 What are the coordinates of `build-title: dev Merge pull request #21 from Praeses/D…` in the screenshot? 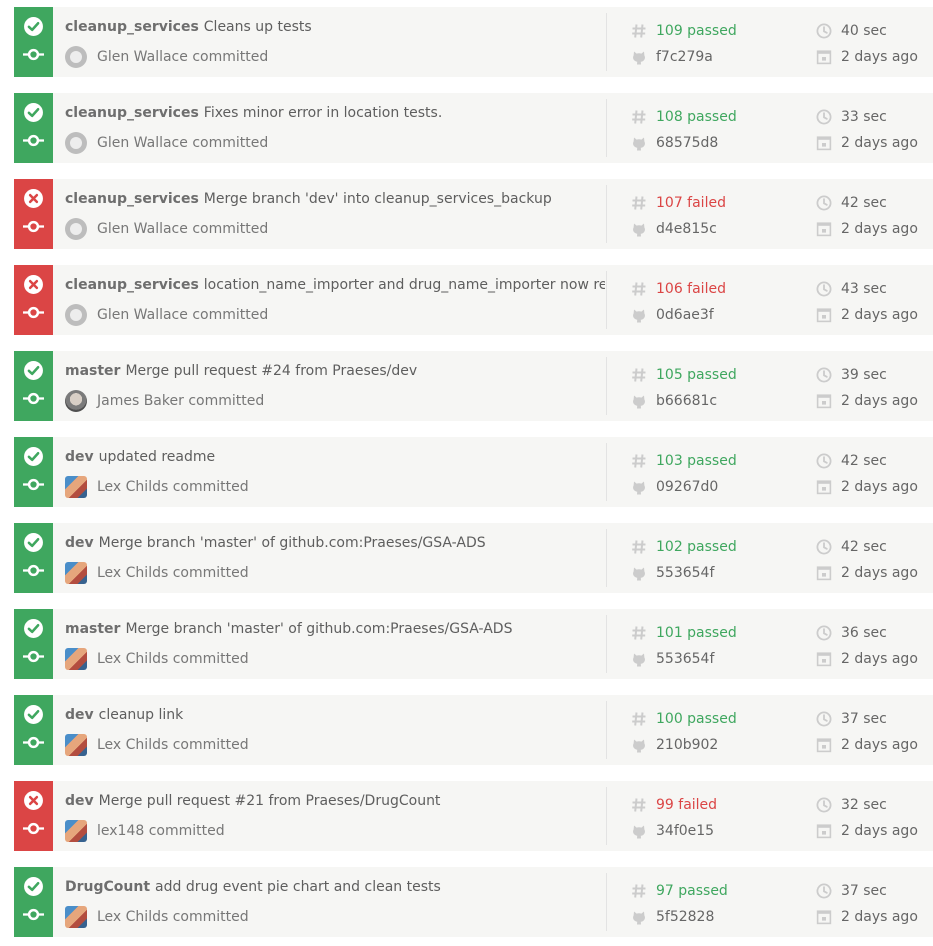 It's located at (335, 801).